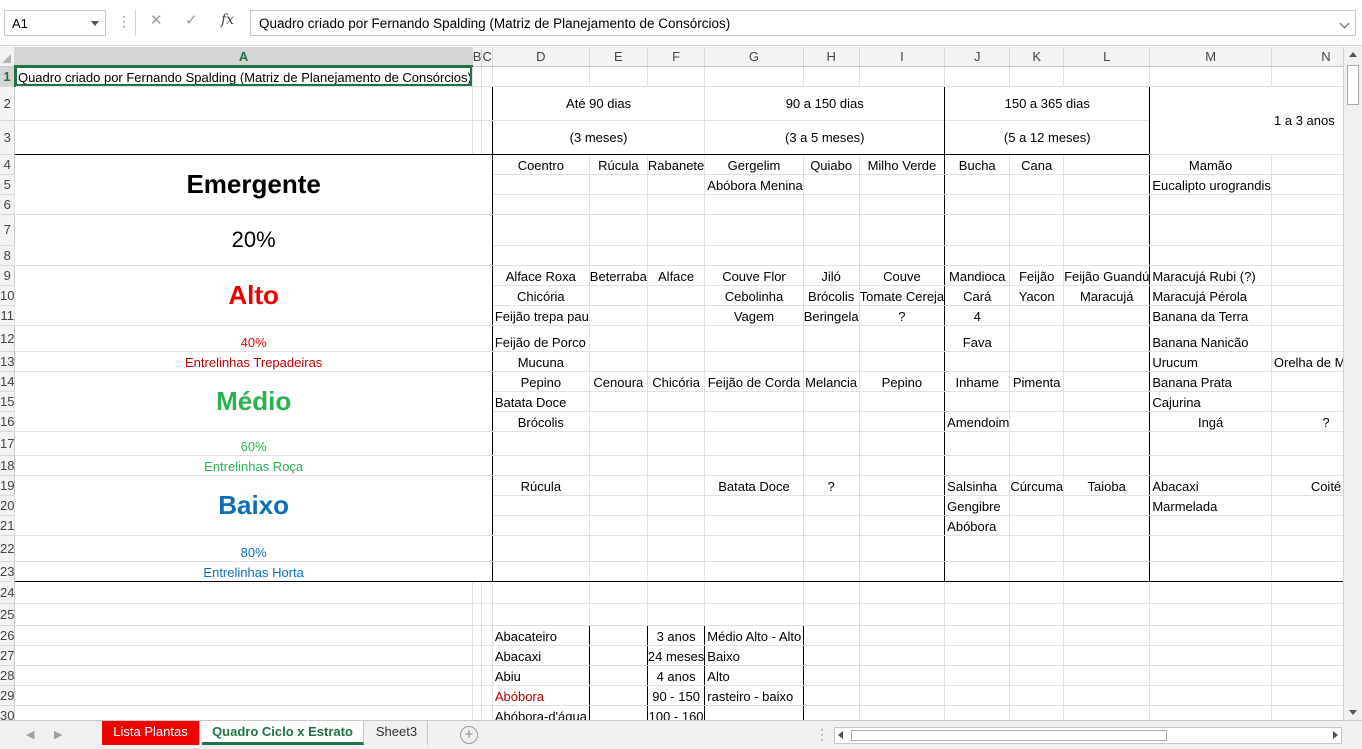 The width and height of the screenshot is (1362, 749). Describe the element at coordinates (1210, 505) in the screenshot. I see `cell-m20: Marmelada` at that location.